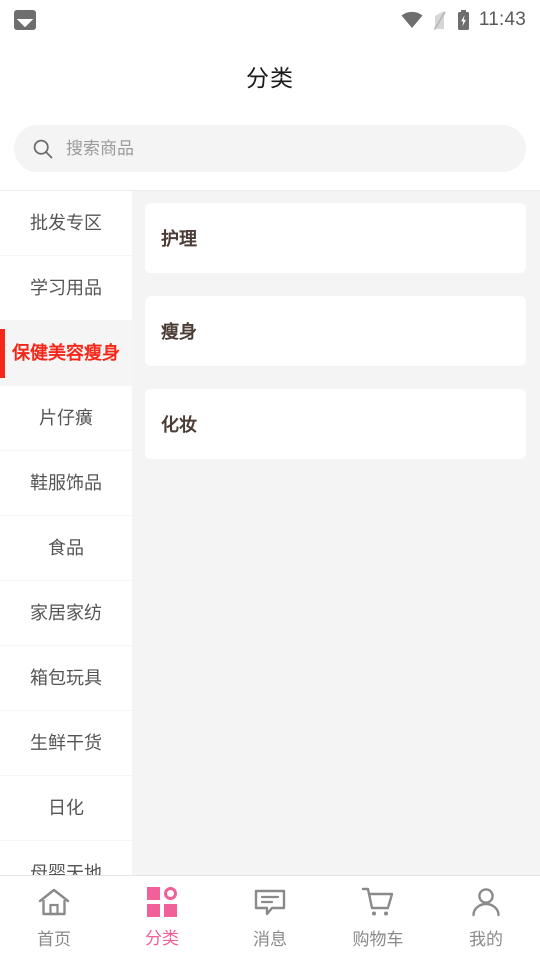 This screenshot has height=960, width=540. I want to click on sidebar-item-label: 保健美容瘦身, so click(66, 352).